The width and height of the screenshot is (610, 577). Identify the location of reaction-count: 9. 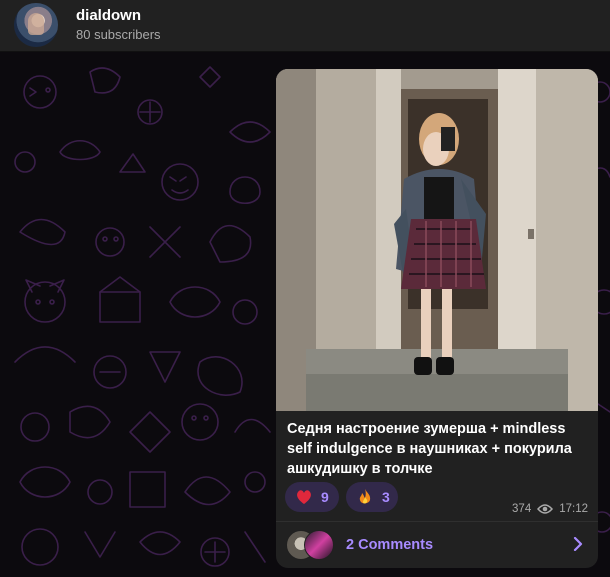
(325, 497).